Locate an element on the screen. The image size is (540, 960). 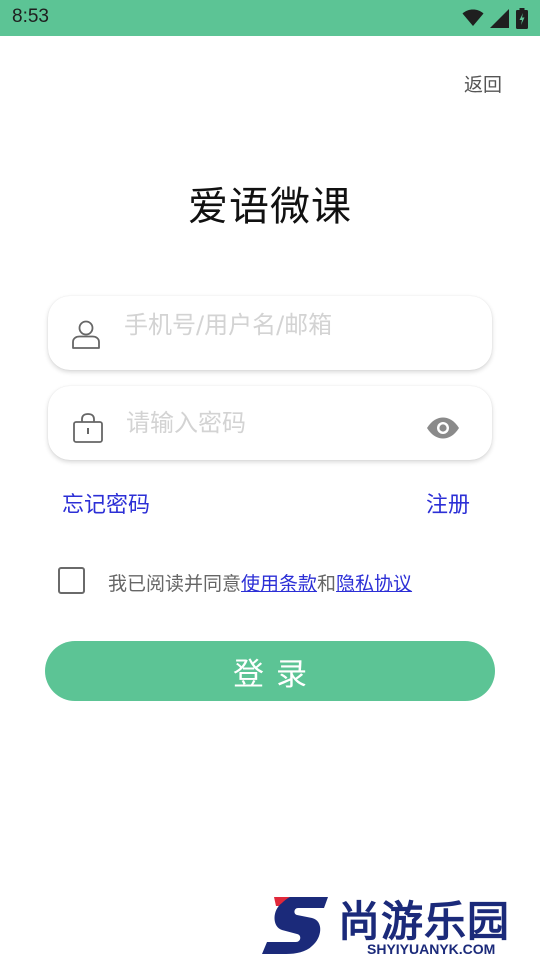
agreement-checkbox is located at coordinates (71, 580).